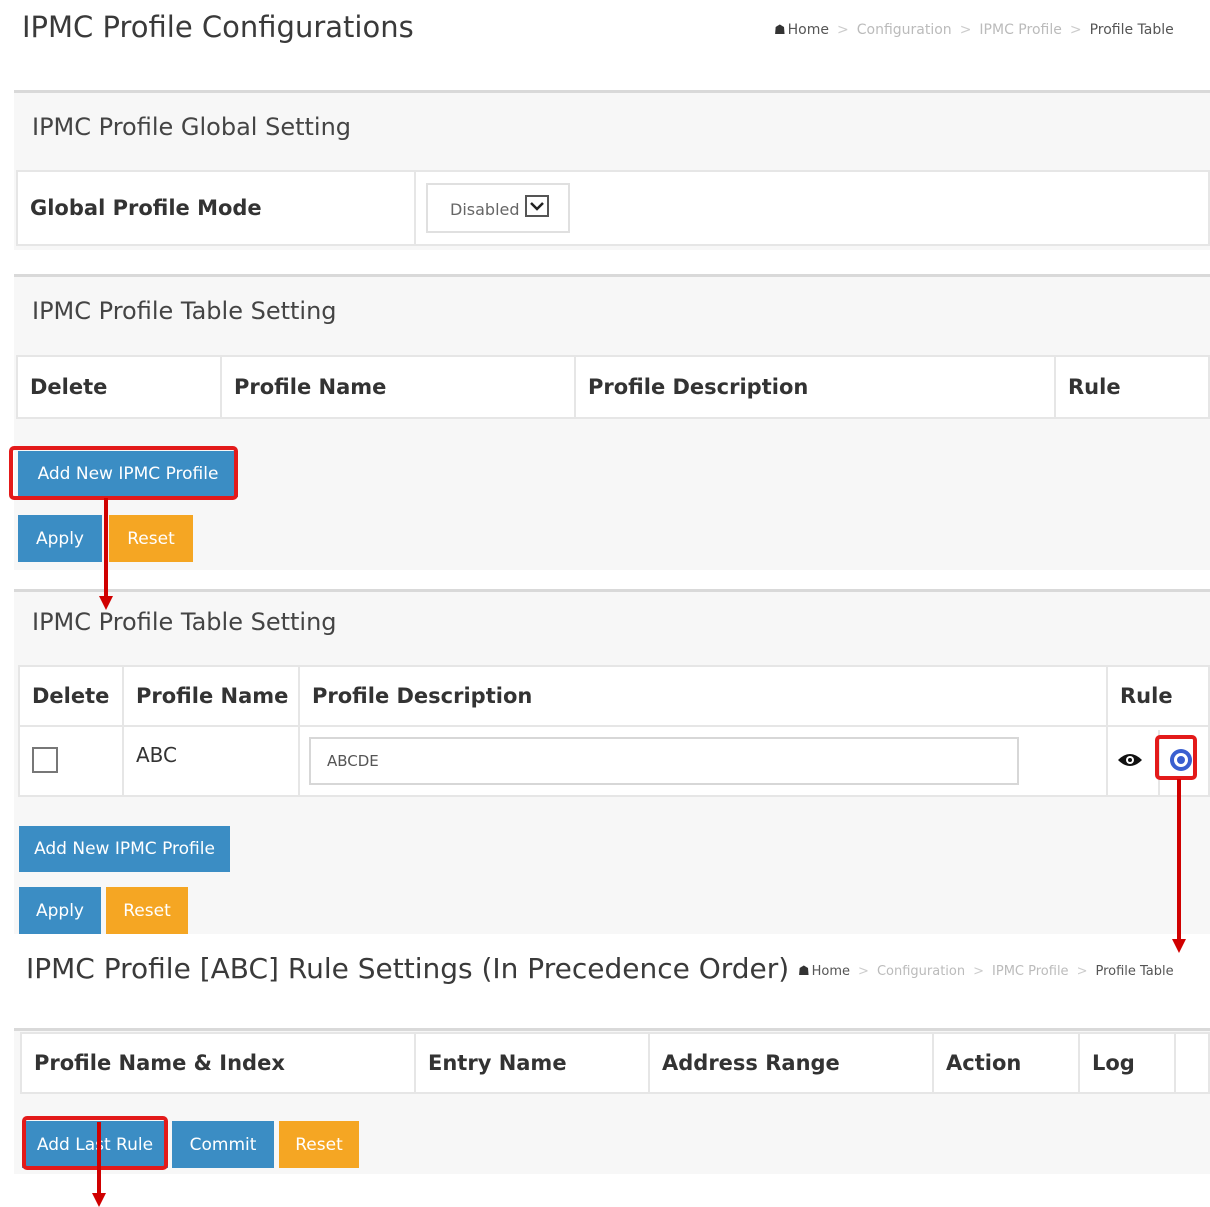  What do you see at coordinates (218, 27) in the screenshot?
I see `page-title: IPMC Profile Configurations` at bounding box center [218, 27].